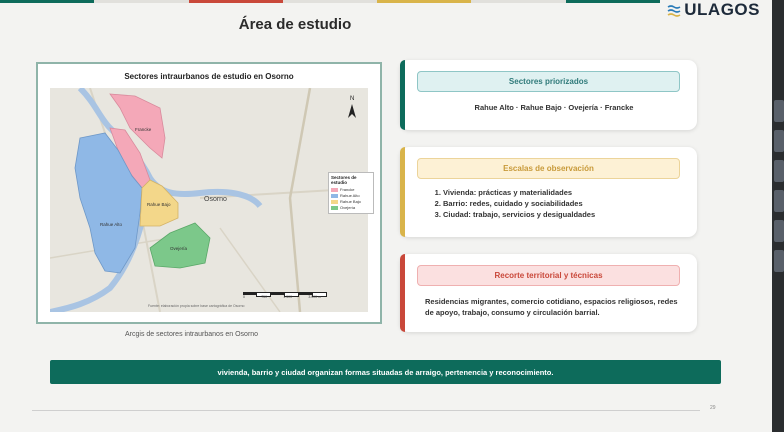 Image resolution: width=784 pixels, height=432 pixels. What do you see at coordinates (282, 297) in the screenshot?
I see `scale-labels: 0 750 1.500 3.000 m` at bounding box center [282, 297].